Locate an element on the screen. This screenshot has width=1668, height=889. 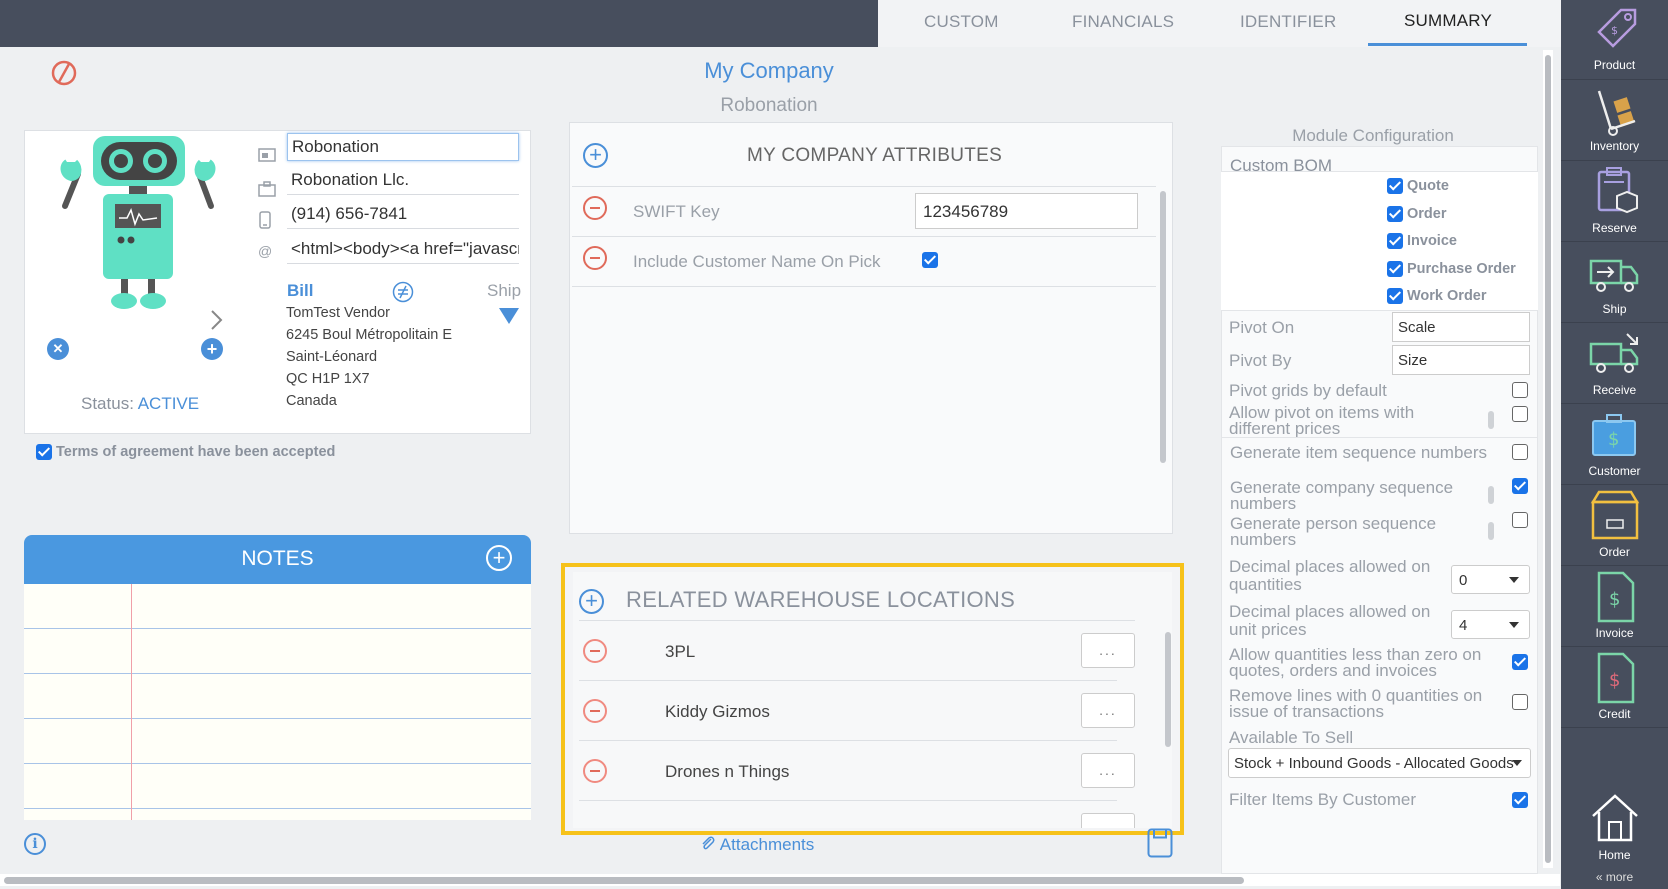
horizontal-scrollbar is located at coordinates (780, 880).